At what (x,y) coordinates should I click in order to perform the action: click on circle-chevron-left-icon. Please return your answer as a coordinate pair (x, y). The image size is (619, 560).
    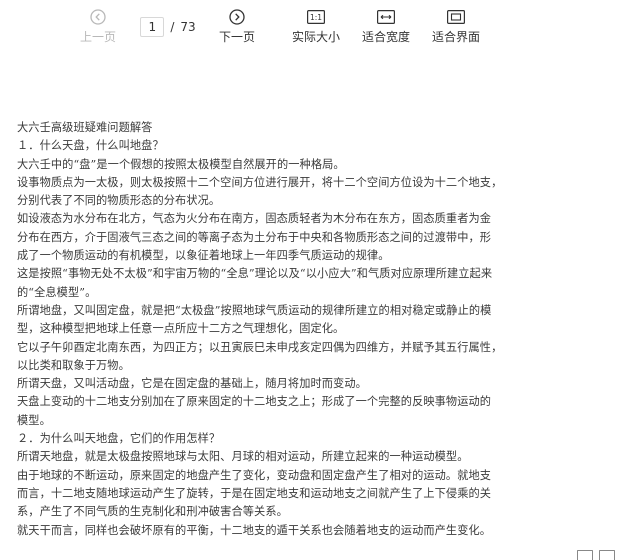
    Looking at the image, I should click on (98, 17).